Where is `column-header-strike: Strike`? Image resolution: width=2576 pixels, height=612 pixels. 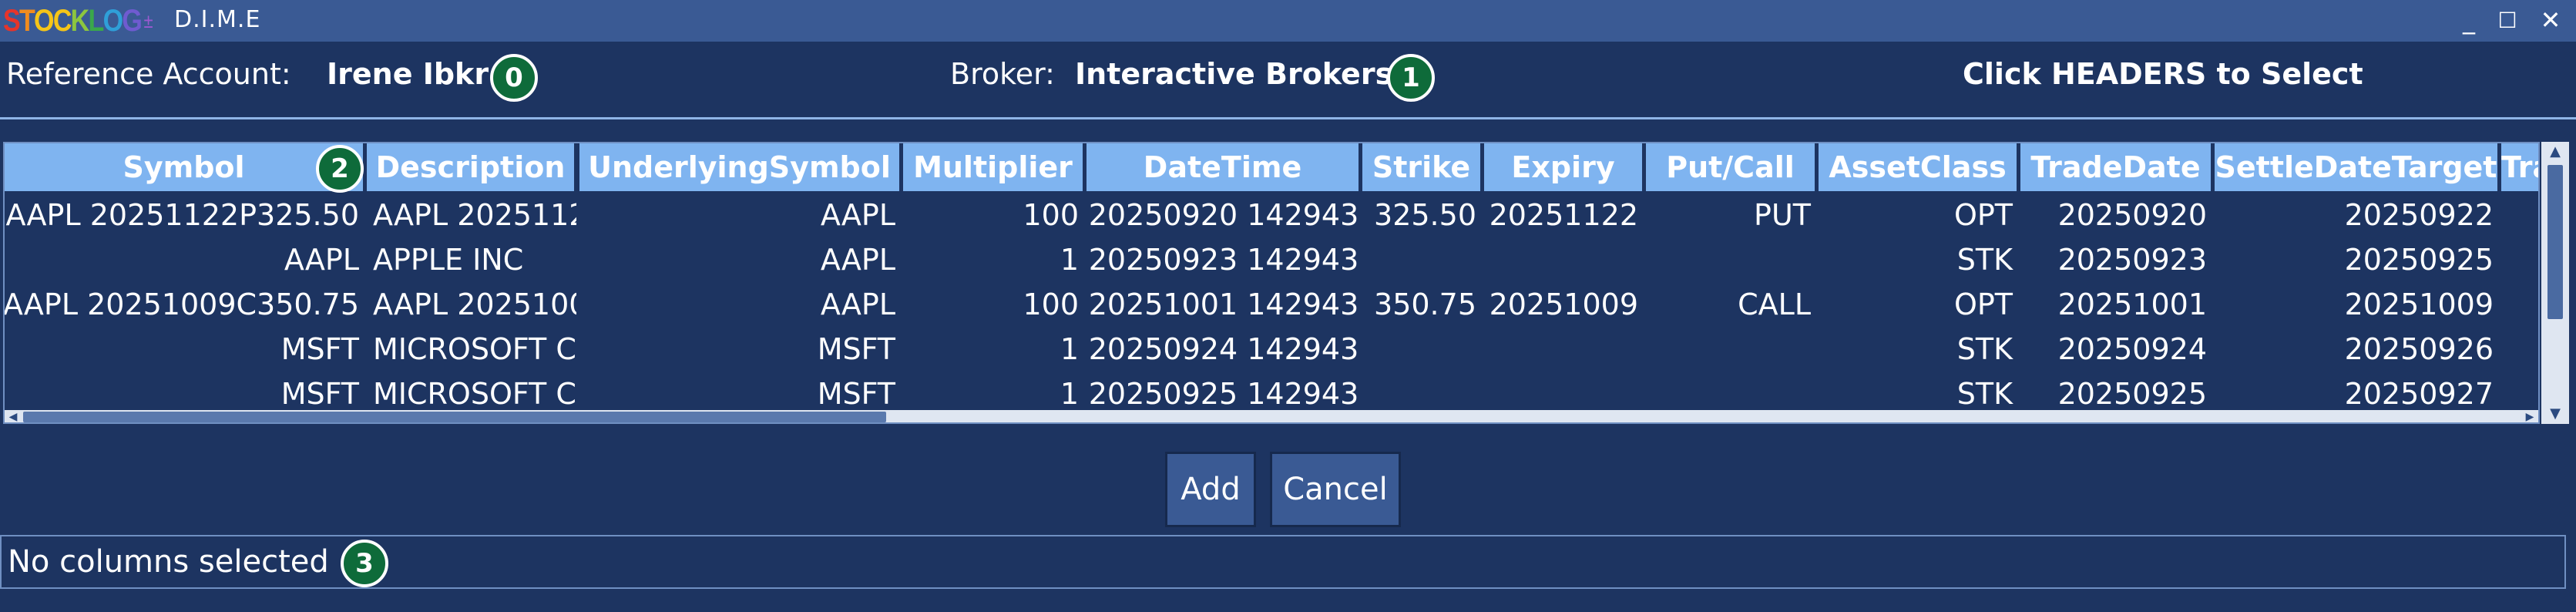
column-header-strike: Strike is located at coordinates (1422, 167).